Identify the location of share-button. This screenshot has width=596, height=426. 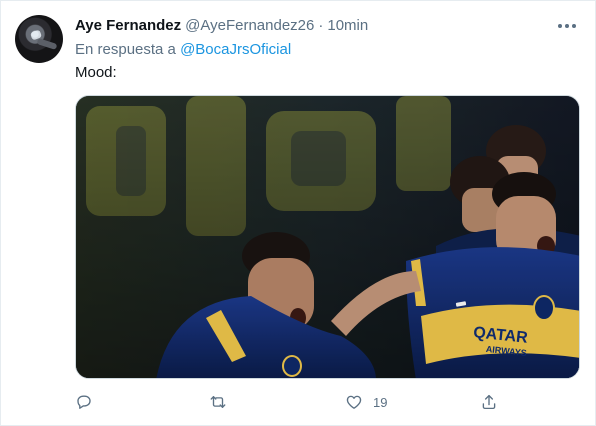
(489, 402).